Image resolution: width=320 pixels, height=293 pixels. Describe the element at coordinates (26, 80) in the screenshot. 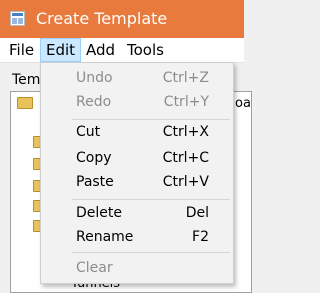

I see `templates-label: Tem` at that location.